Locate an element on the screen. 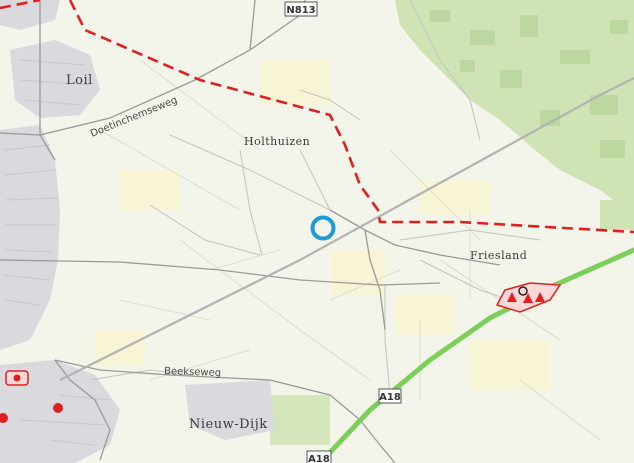 Image resolution: width=634 pixels, height=463 pixels. place-label-friesland: Friesland is located at coordinates (498, 255).